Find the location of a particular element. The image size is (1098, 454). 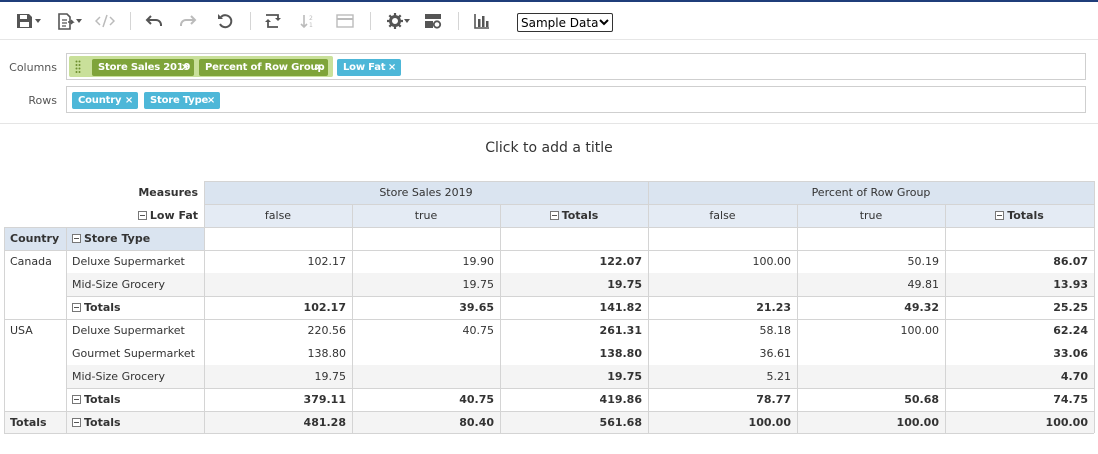

value-cell: 561.68 is located at coordinates (620, 422).